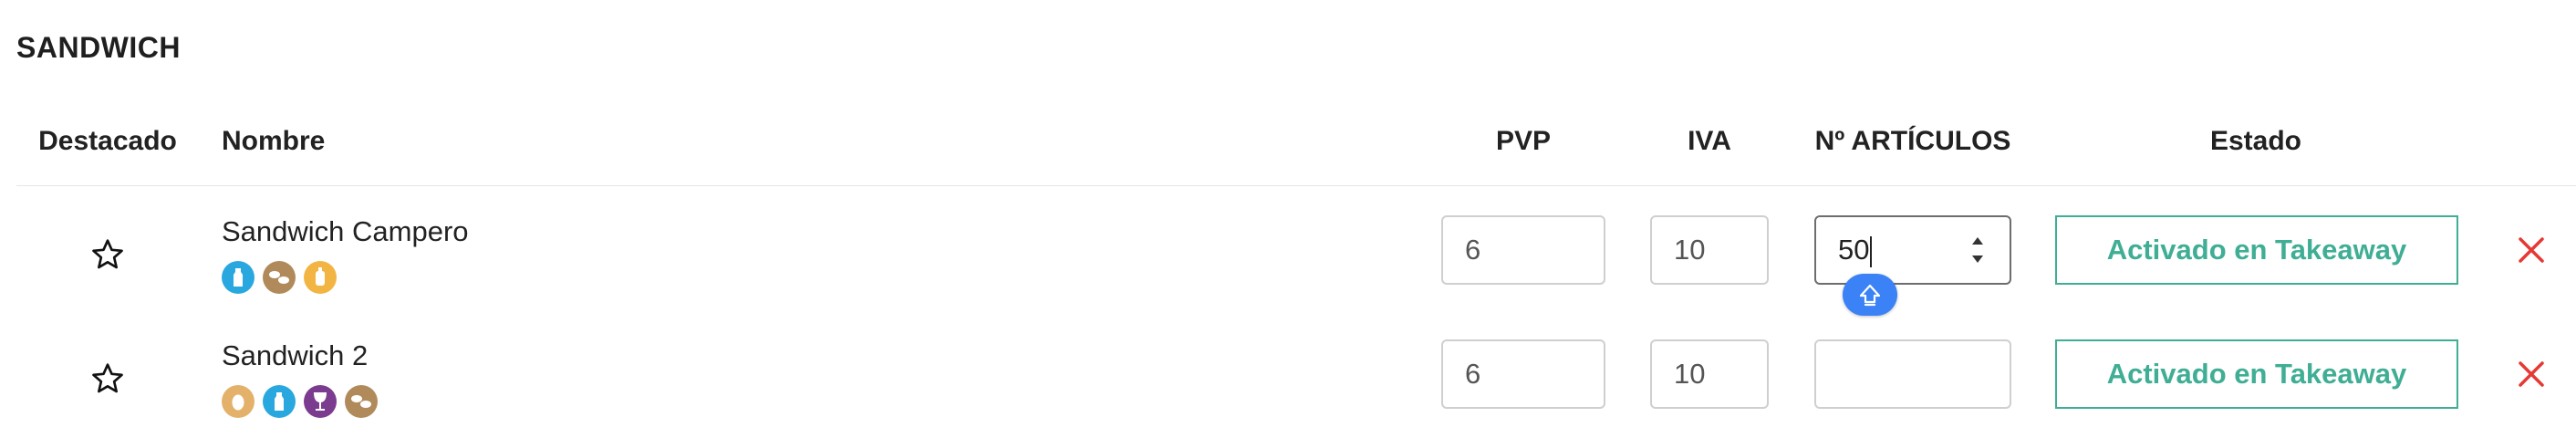 The width and height of the screenshot is (2576, 438). I want to click on egg-icon, so click(238, 401).